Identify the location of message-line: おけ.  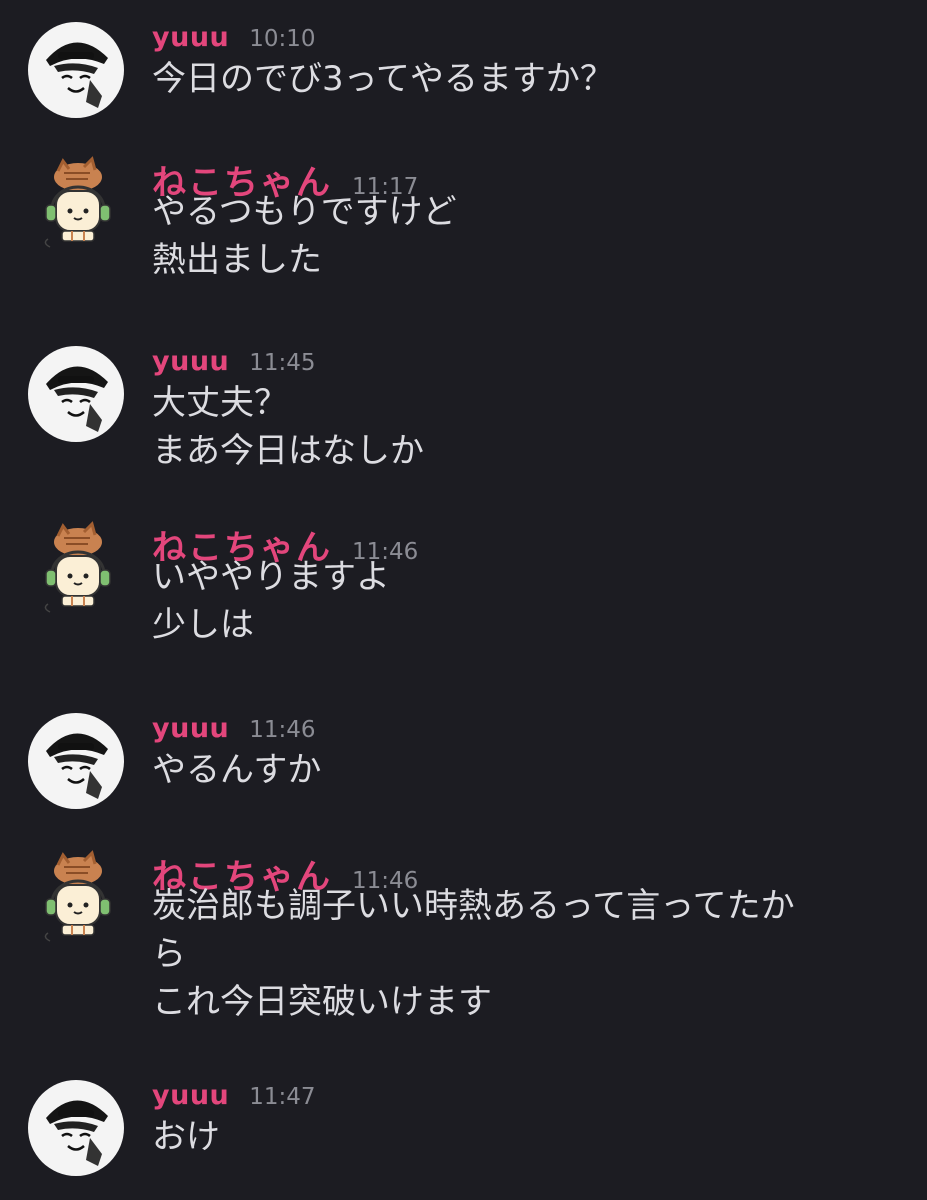
(186, 1137).